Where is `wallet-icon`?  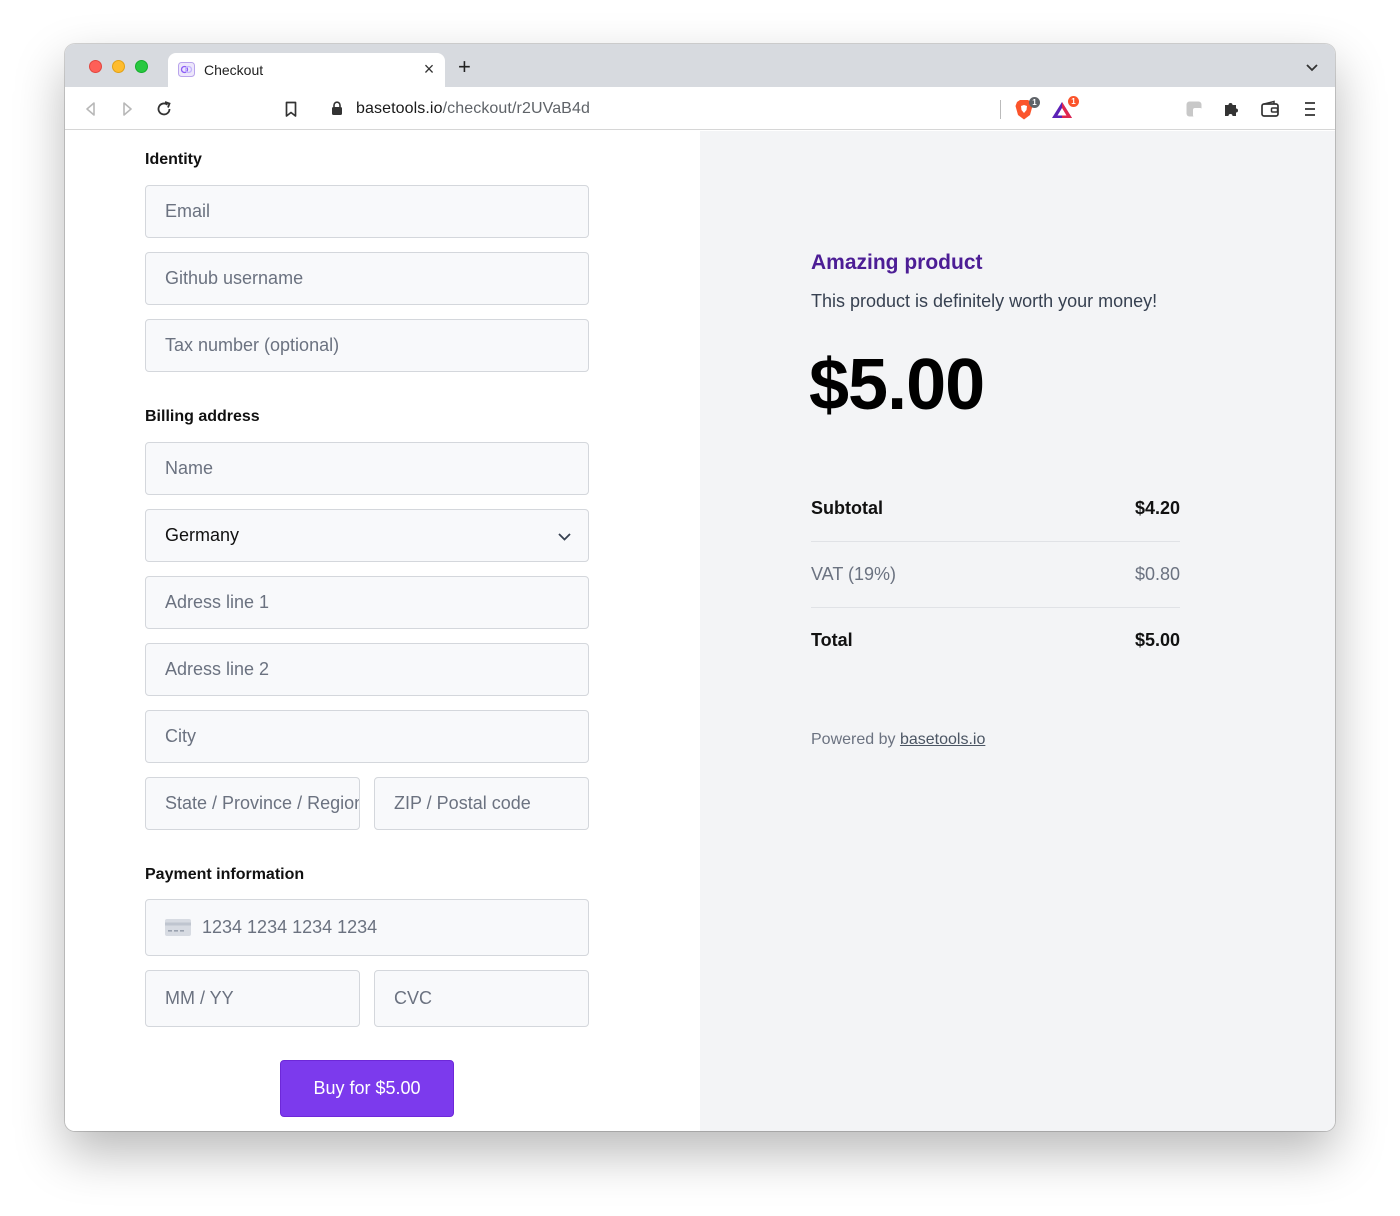
wallet-icon is located at coordinates (1270, 109).